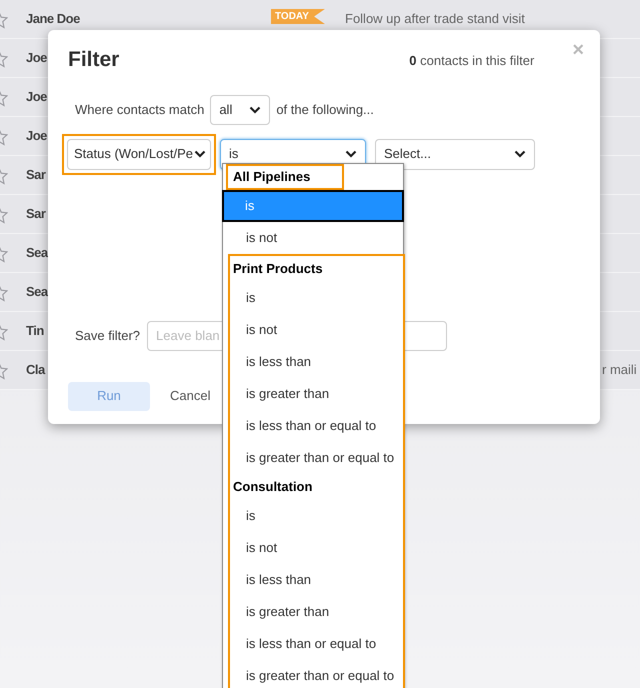  What do you see at coordinates (298, 16) in the screenshot?
I see `today-badge: TODAY` at bounding box center [298, 16].